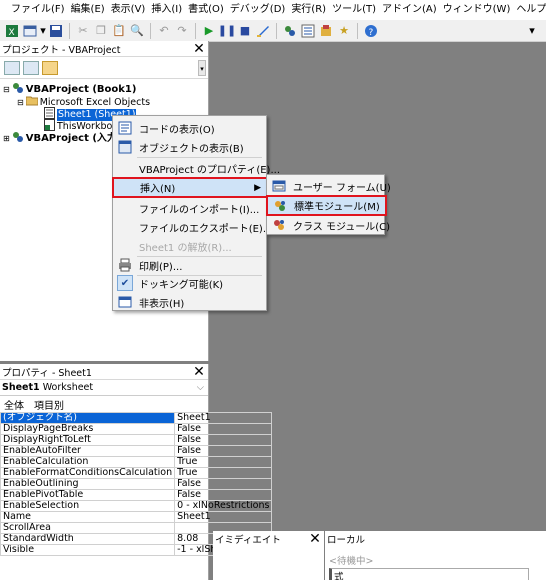  Describe the element at coordinates (354, 10) in the screenshot. I see `menu-tools: ツール(T)` at that location.